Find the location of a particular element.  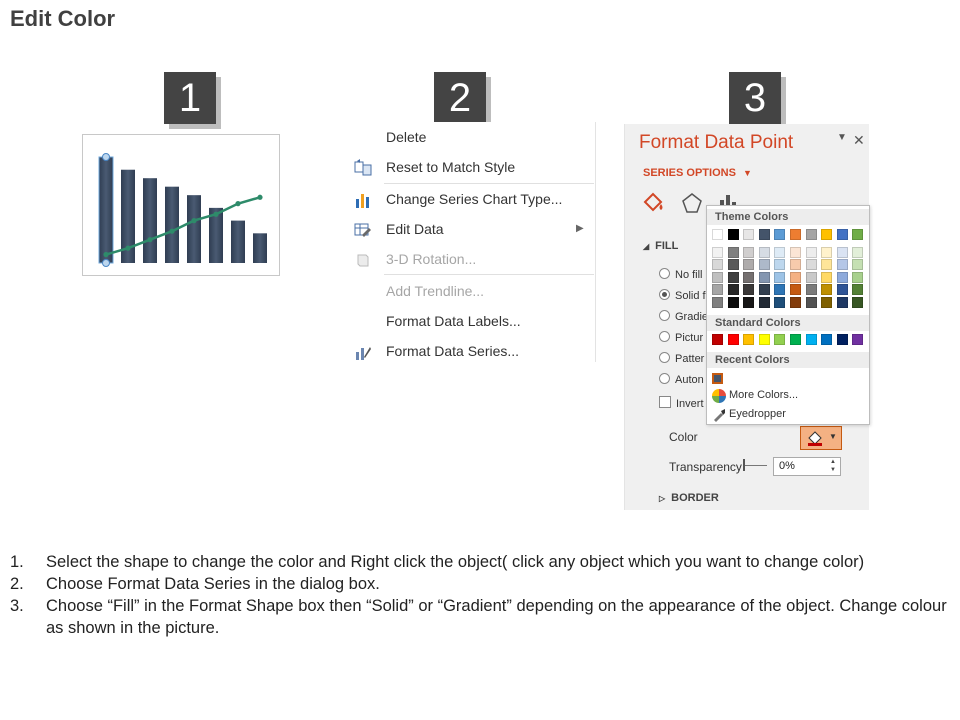

transparency-spinner: 0% ▲ ▼ is located at coordinates (807, 466).